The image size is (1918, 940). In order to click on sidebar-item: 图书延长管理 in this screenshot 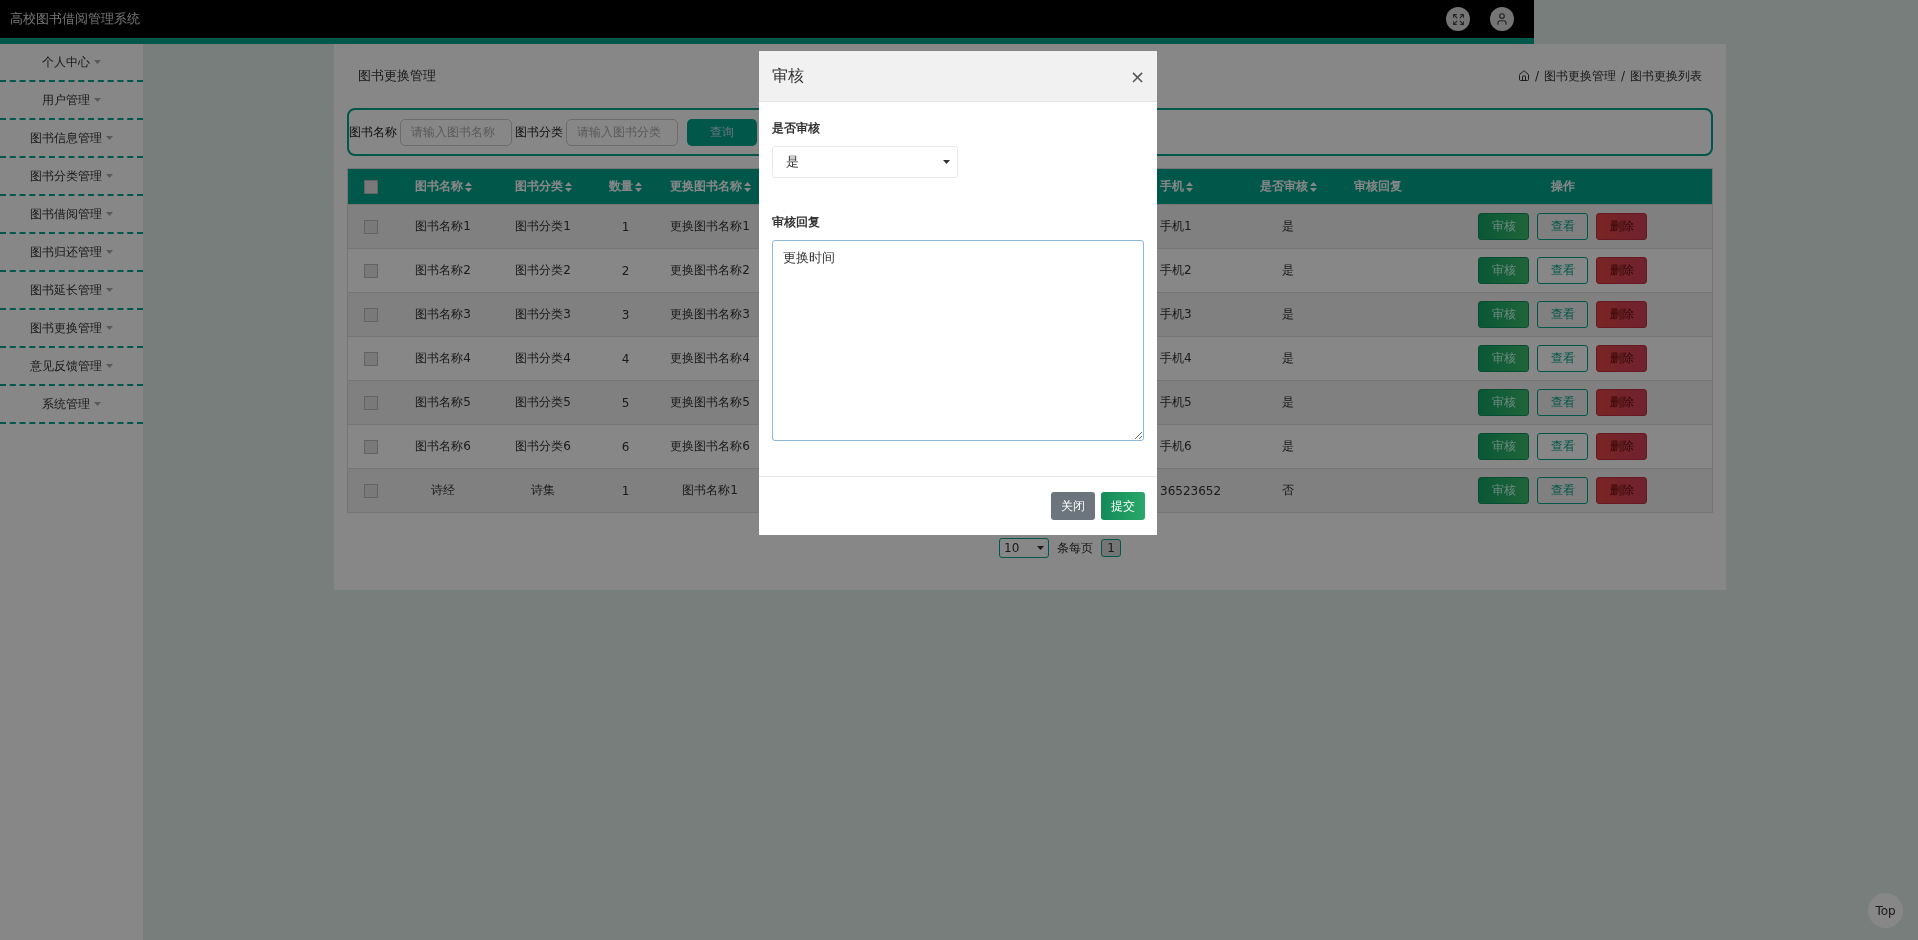, I will do `click(71, 291)`.